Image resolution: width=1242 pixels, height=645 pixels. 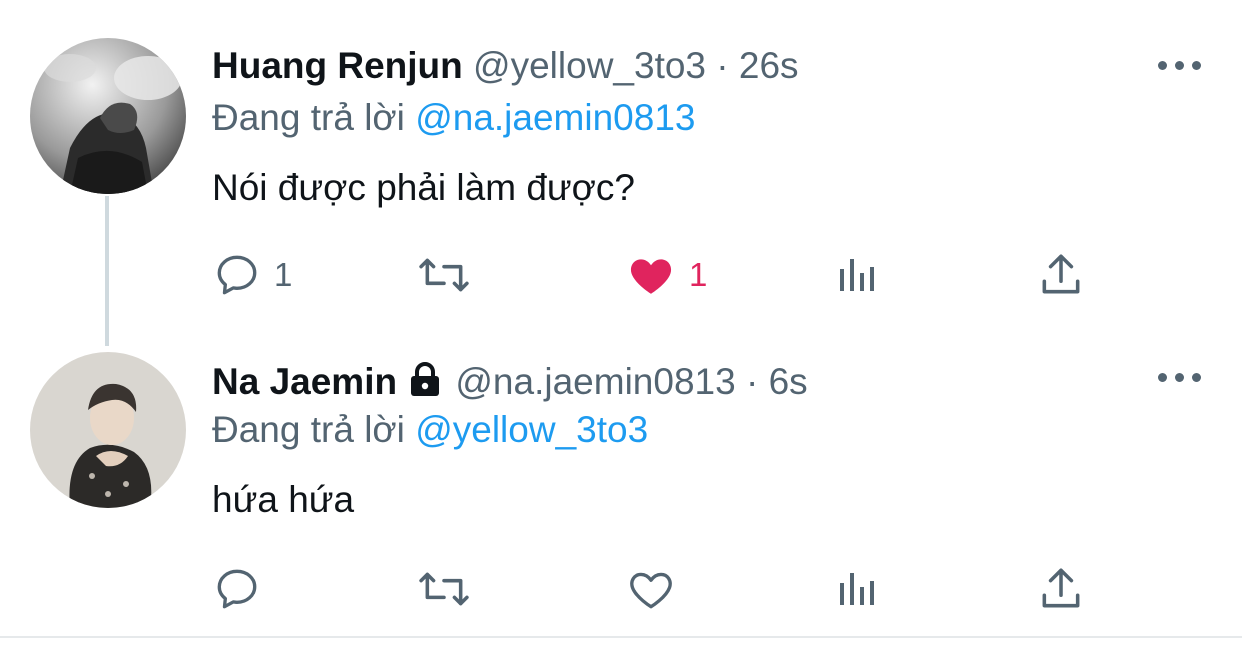 I want to click on like-count: 1, so click(x=698, y=274).